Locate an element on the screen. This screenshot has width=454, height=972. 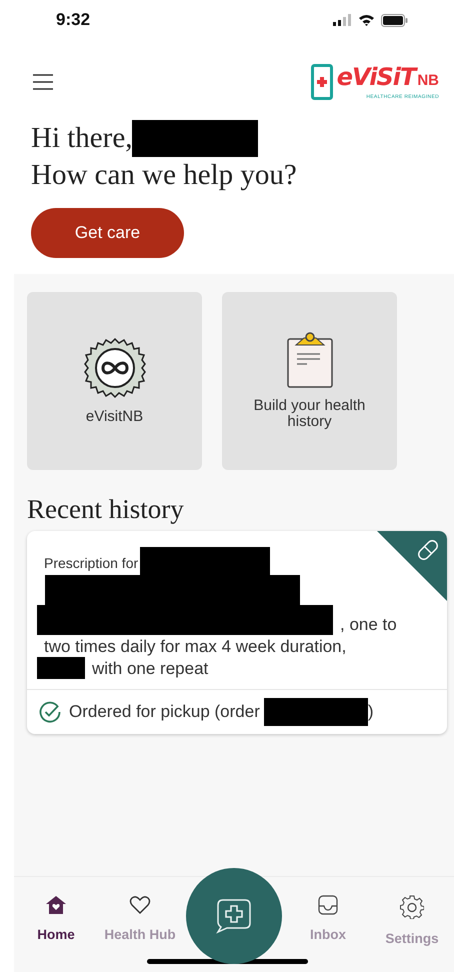
greeting-question: How can we help you? is located at coordinates (164, 175).